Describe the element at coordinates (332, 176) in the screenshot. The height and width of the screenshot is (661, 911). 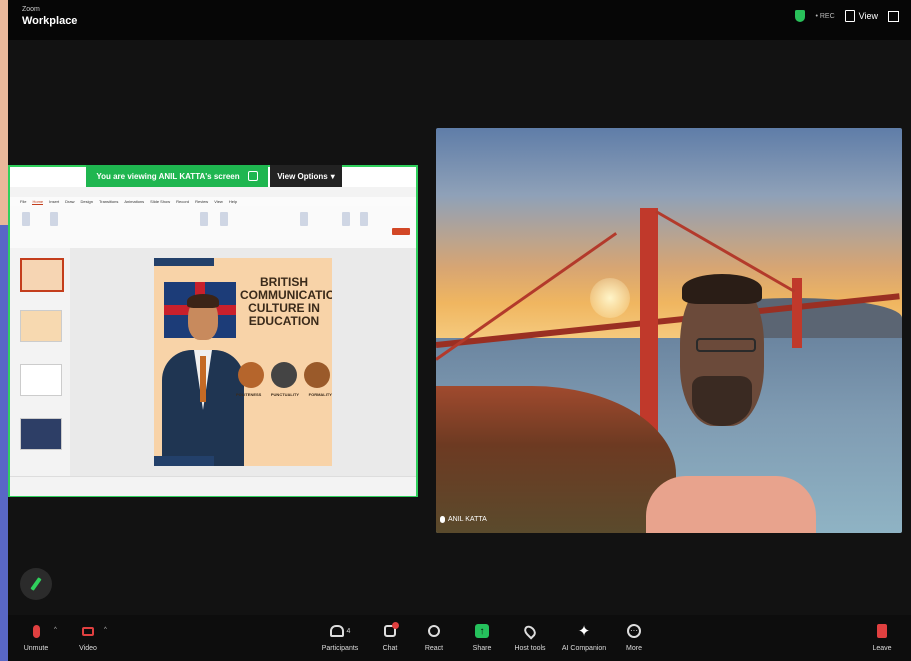
I see `chevron-down-icon: ▾` at that location.